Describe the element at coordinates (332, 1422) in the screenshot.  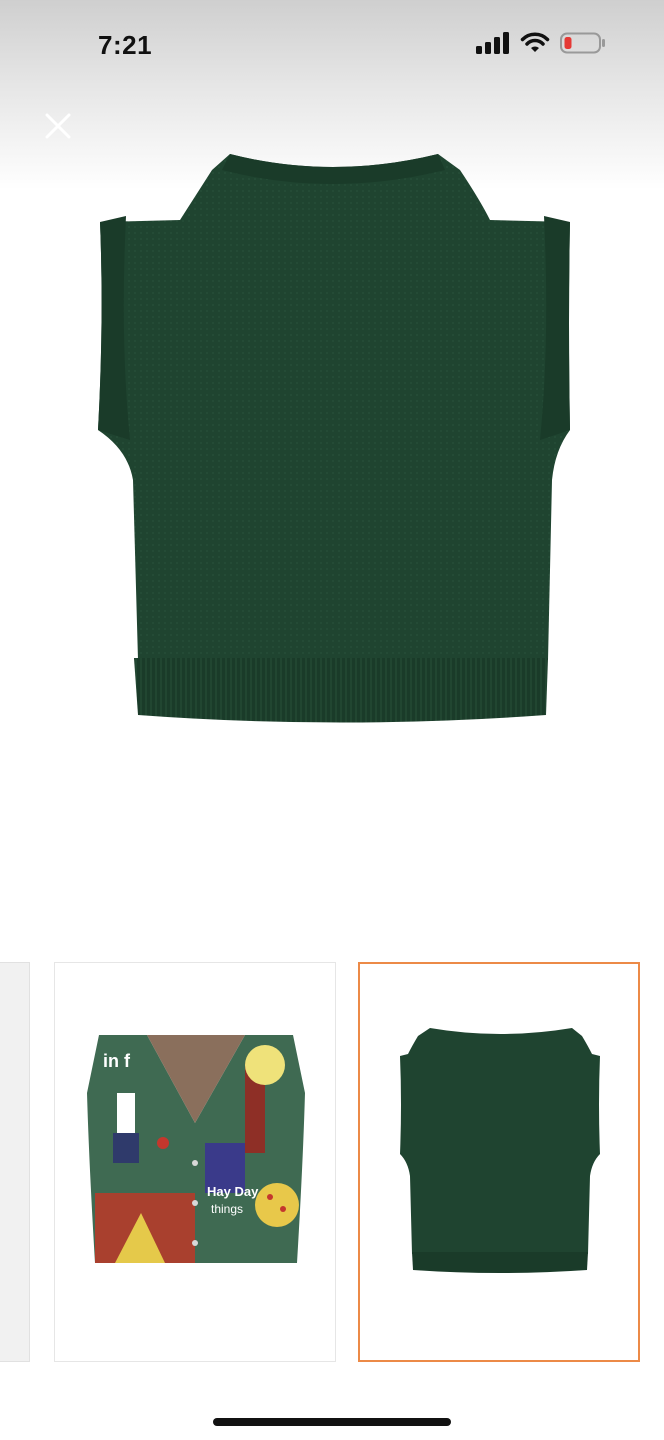
I see `home-indicator` at that location.